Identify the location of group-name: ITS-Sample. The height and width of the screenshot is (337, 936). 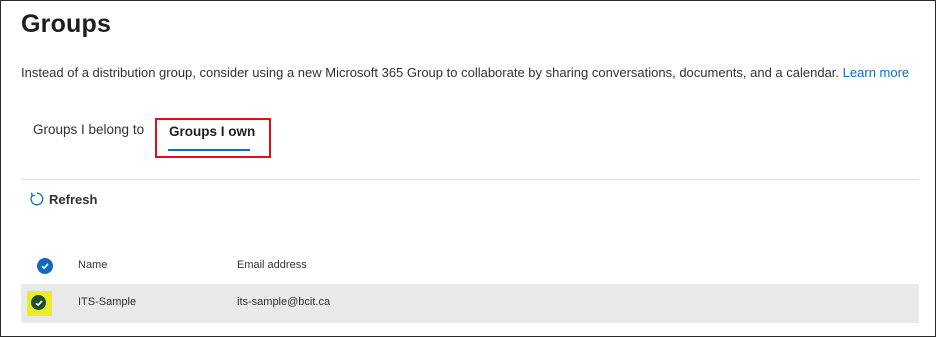
(107, 302).